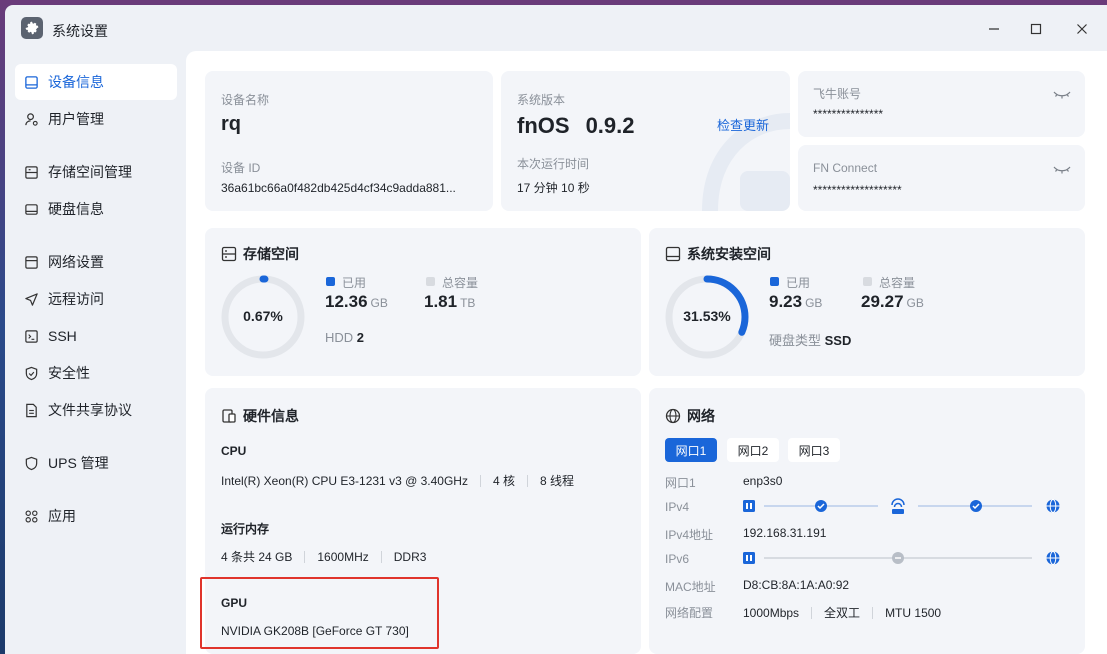 This screenshot has height=654, width=1107. I want to click on tab-port-1: 网口1, so click(691, 450).